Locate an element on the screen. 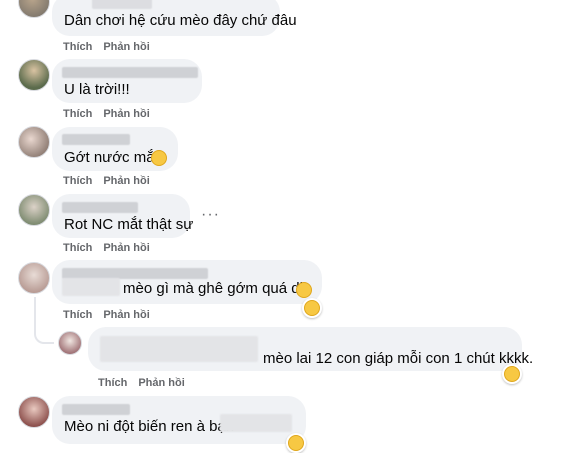 The width and height of the screenshot is (580, 453). crying-face-icon is located at coordinates (159, 158).